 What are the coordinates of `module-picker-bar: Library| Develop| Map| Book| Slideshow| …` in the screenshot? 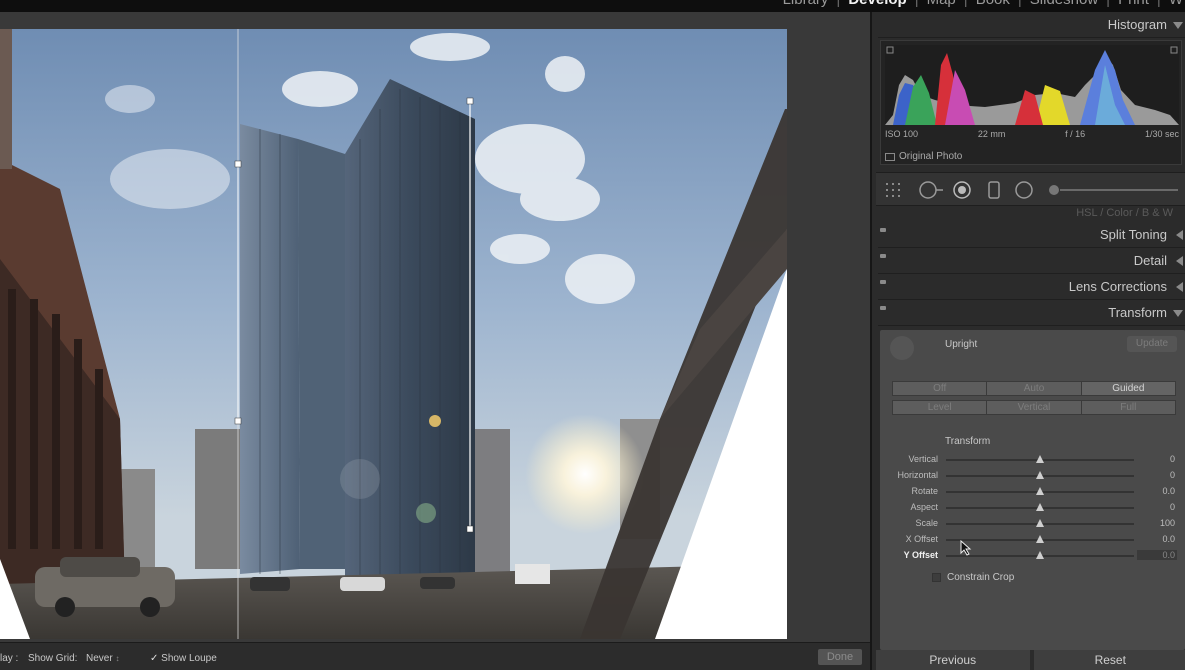 It's located at (592, 6).